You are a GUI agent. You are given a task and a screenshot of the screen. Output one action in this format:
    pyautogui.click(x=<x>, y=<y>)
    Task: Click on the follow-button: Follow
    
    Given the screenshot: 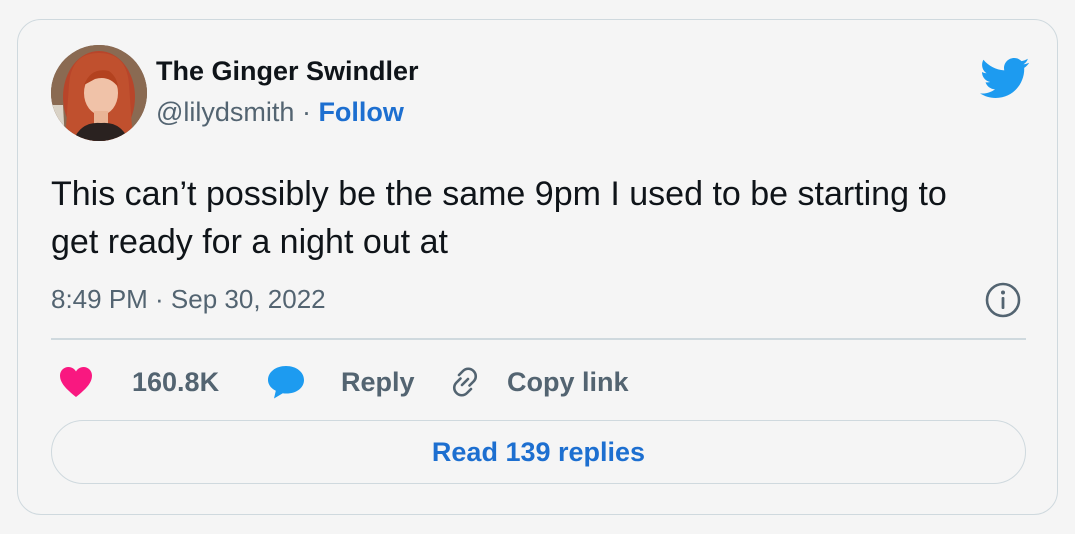 What is the action you would take?
    pyautogui.click(x=360, y=112)
    